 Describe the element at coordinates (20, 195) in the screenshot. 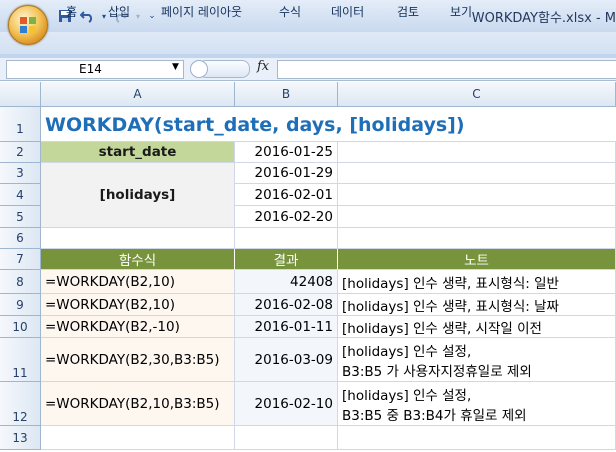

I see `row-header-4: 4` at that location.